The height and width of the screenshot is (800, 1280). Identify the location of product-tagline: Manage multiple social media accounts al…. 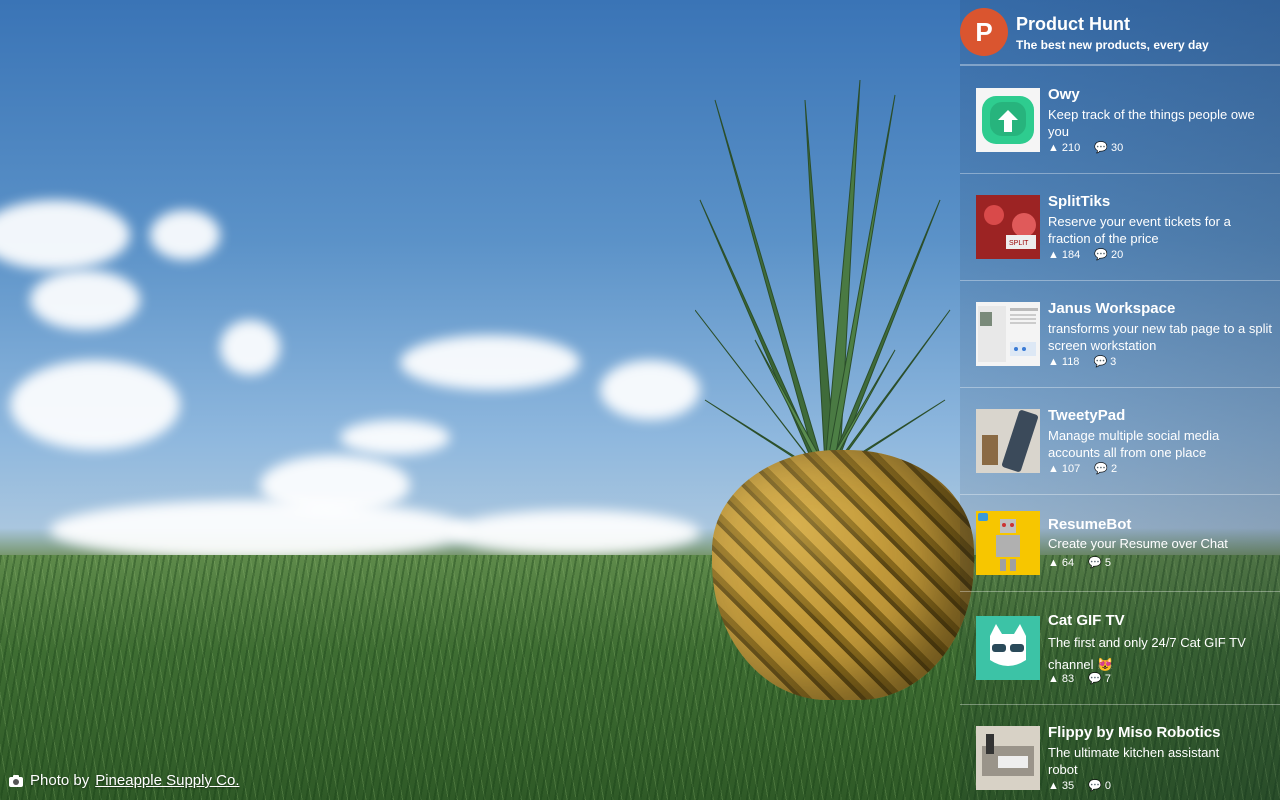
(1134, 444).